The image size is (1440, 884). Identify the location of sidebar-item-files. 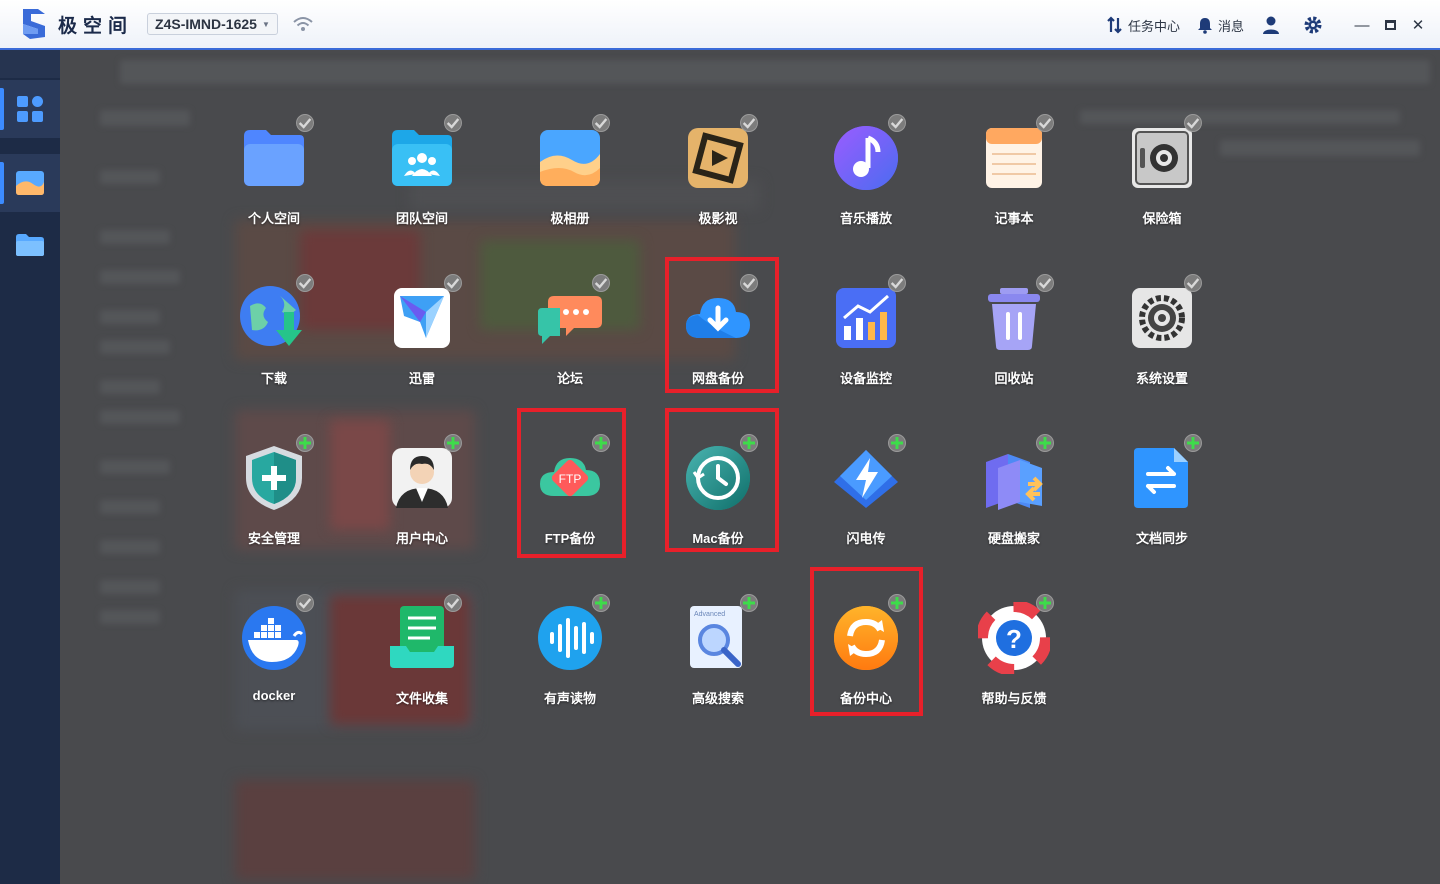
(30, 245).